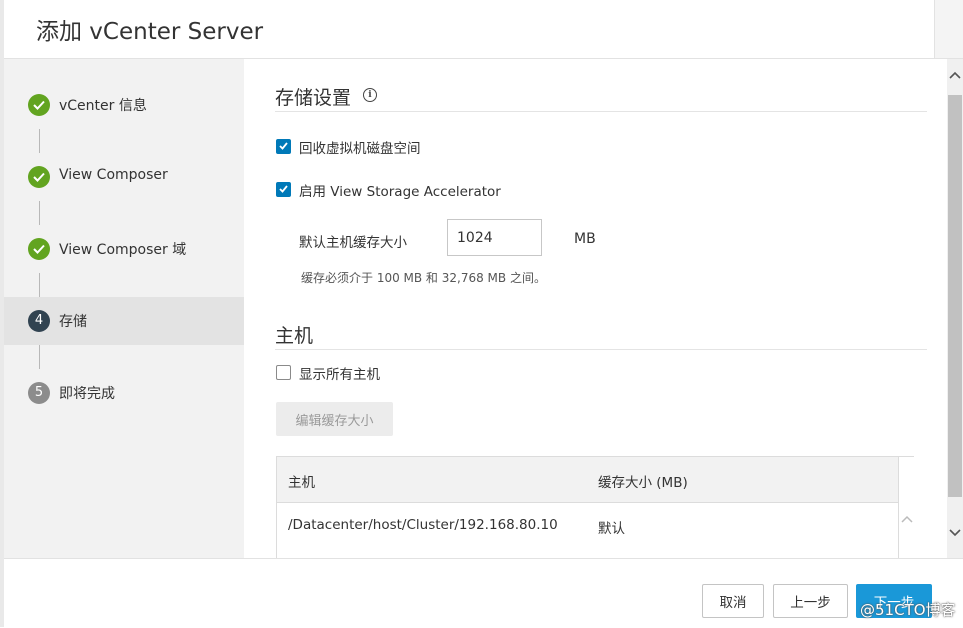 This screenshot has width=963, height=628. I want to click on step-label: 即将完成, so click(87, 394).